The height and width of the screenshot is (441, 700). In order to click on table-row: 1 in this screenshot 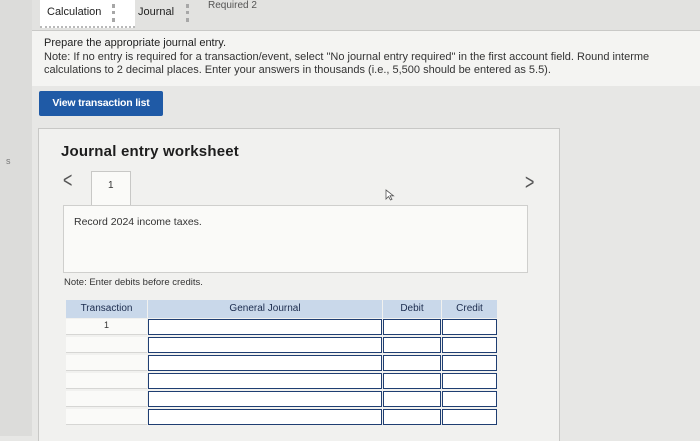, I will do `click(281, 327)`.